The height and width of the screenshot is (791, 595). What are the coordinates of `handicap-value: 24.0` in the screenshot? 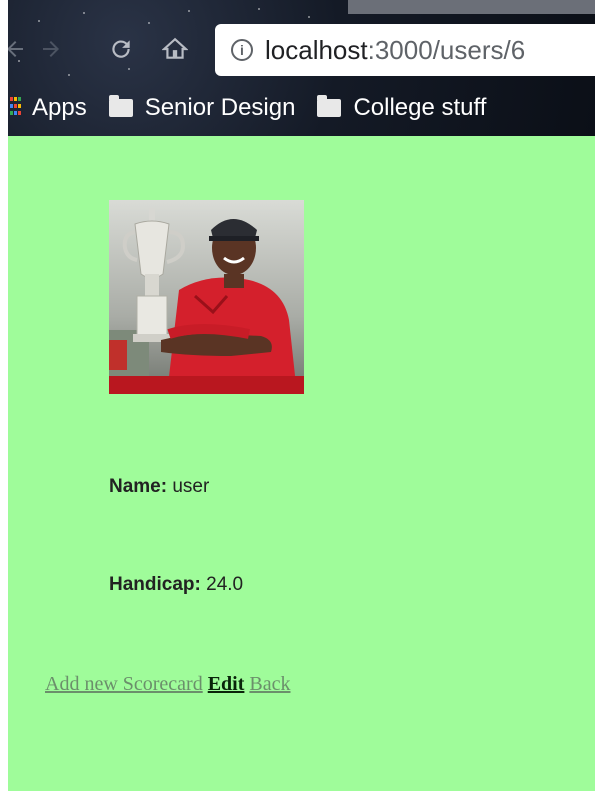 It's located at (225, 584).